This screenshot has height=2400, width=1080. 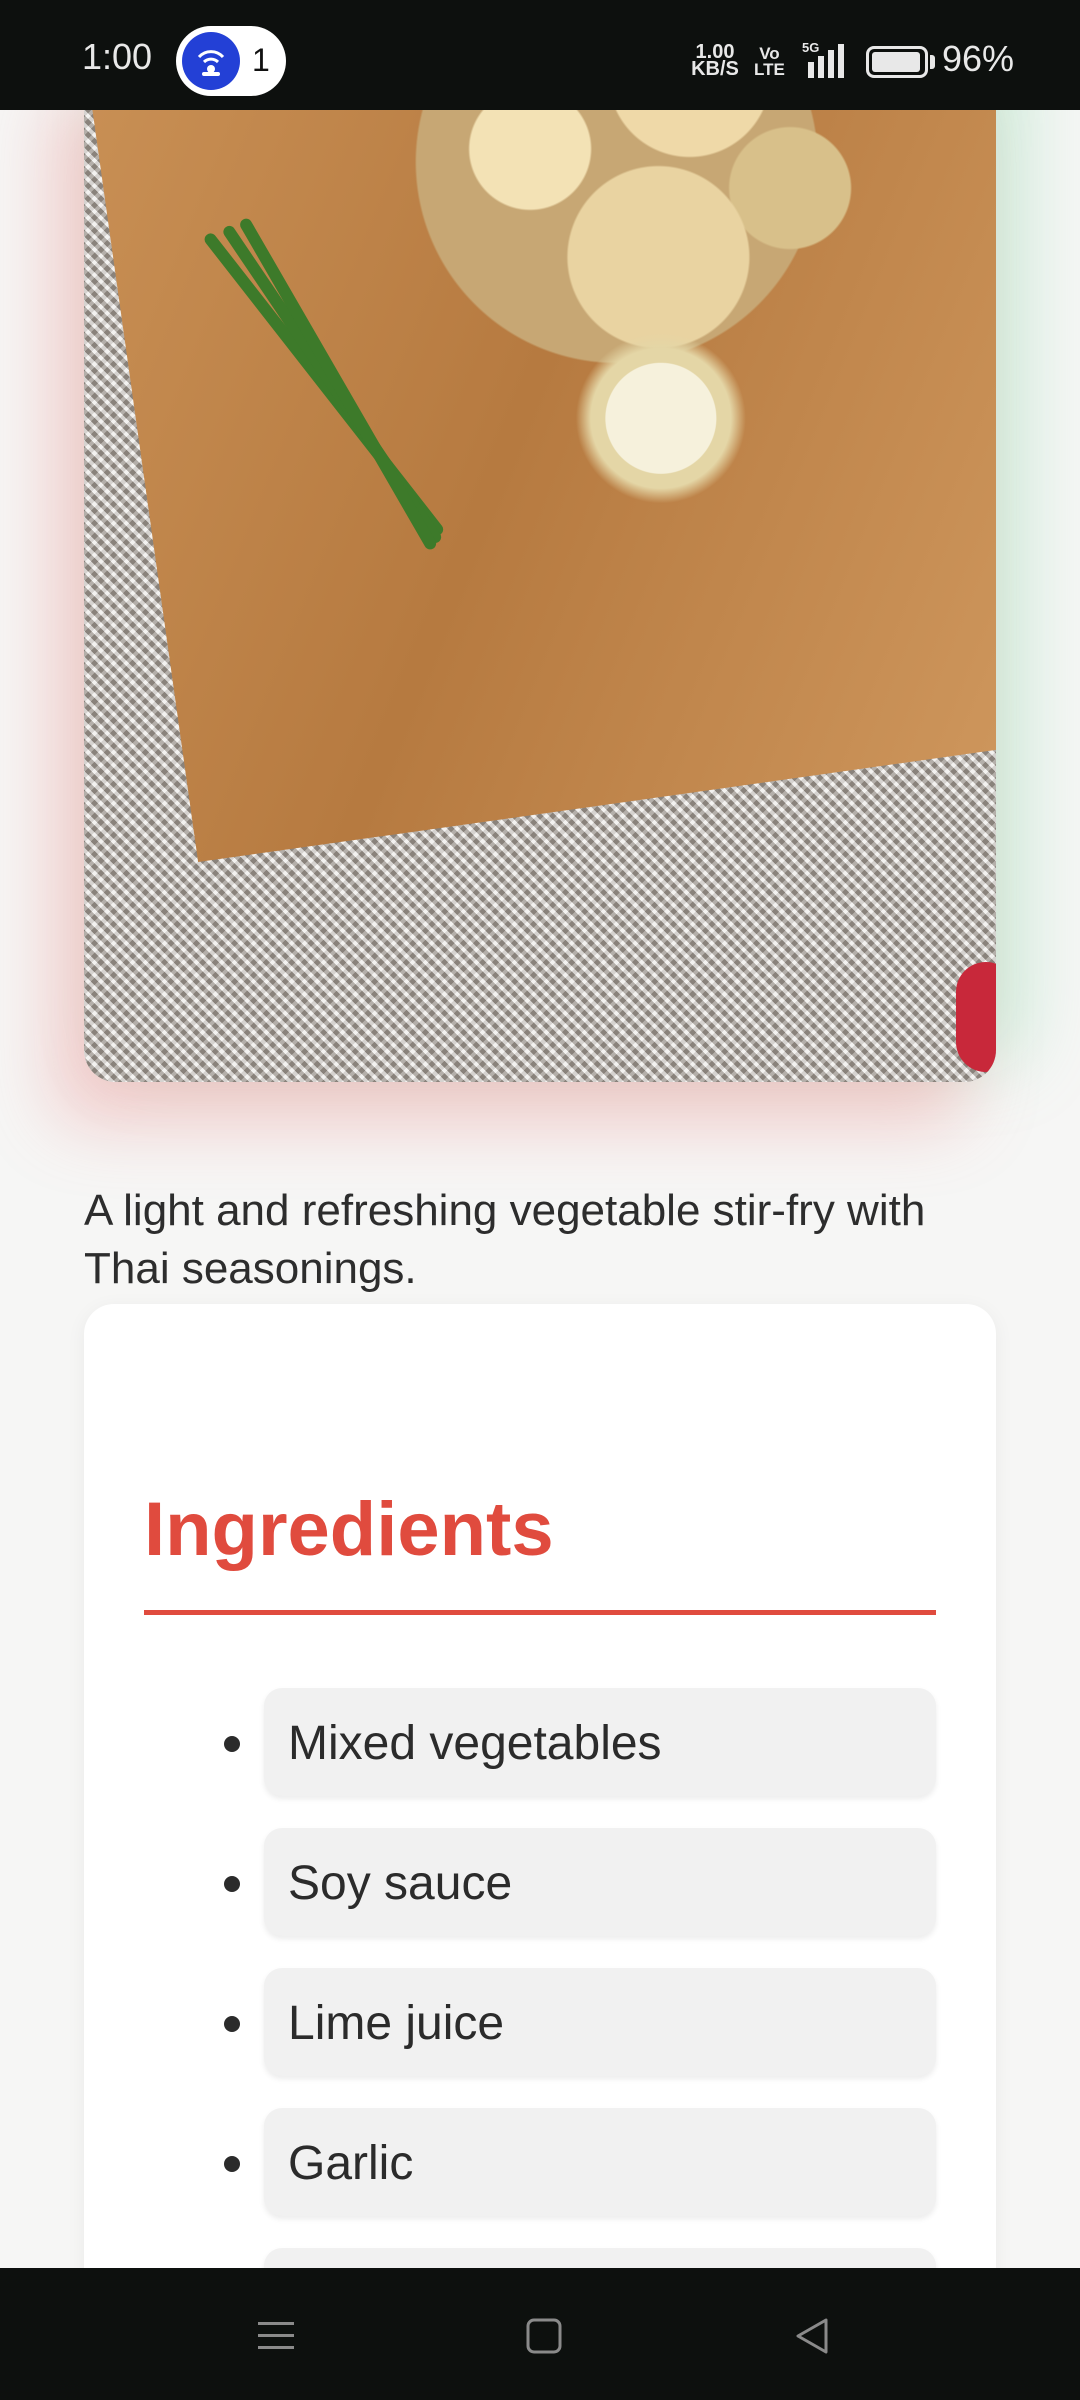 I want to click on navigation-bar, so click(x=540, y=2334).